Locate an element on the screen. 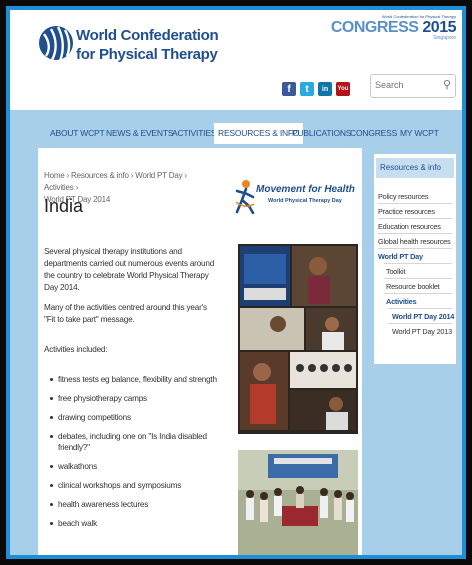 The image size is (472, 565). search-box: ⚲ is located at coordinates (413, 86).